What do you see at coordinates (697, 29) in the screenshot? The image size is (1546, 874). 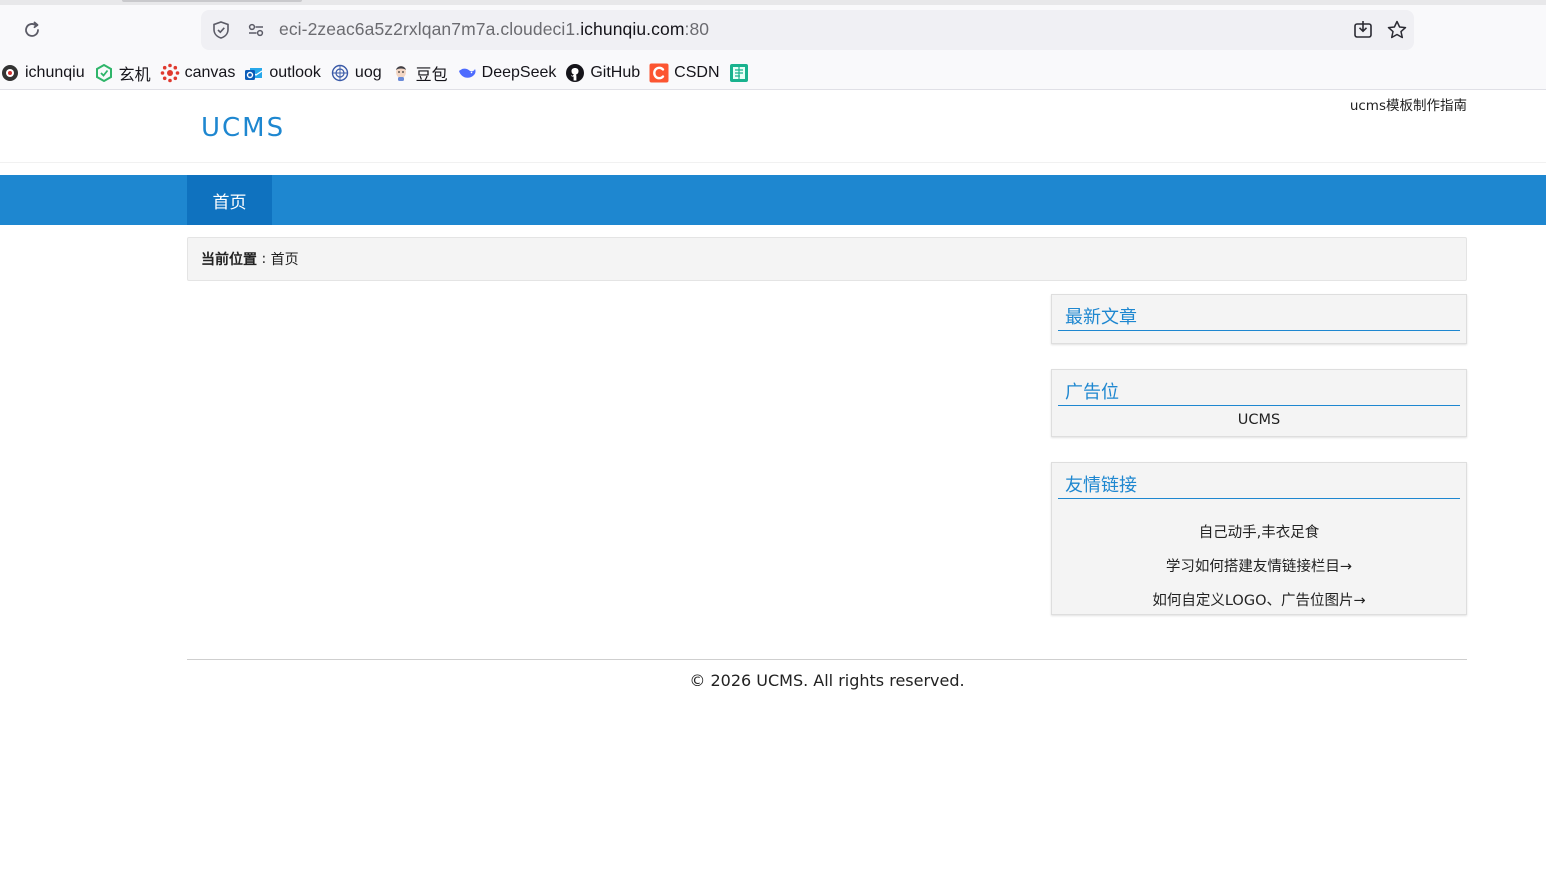 I see `url-port: :80` at bounding box center [697, 29].